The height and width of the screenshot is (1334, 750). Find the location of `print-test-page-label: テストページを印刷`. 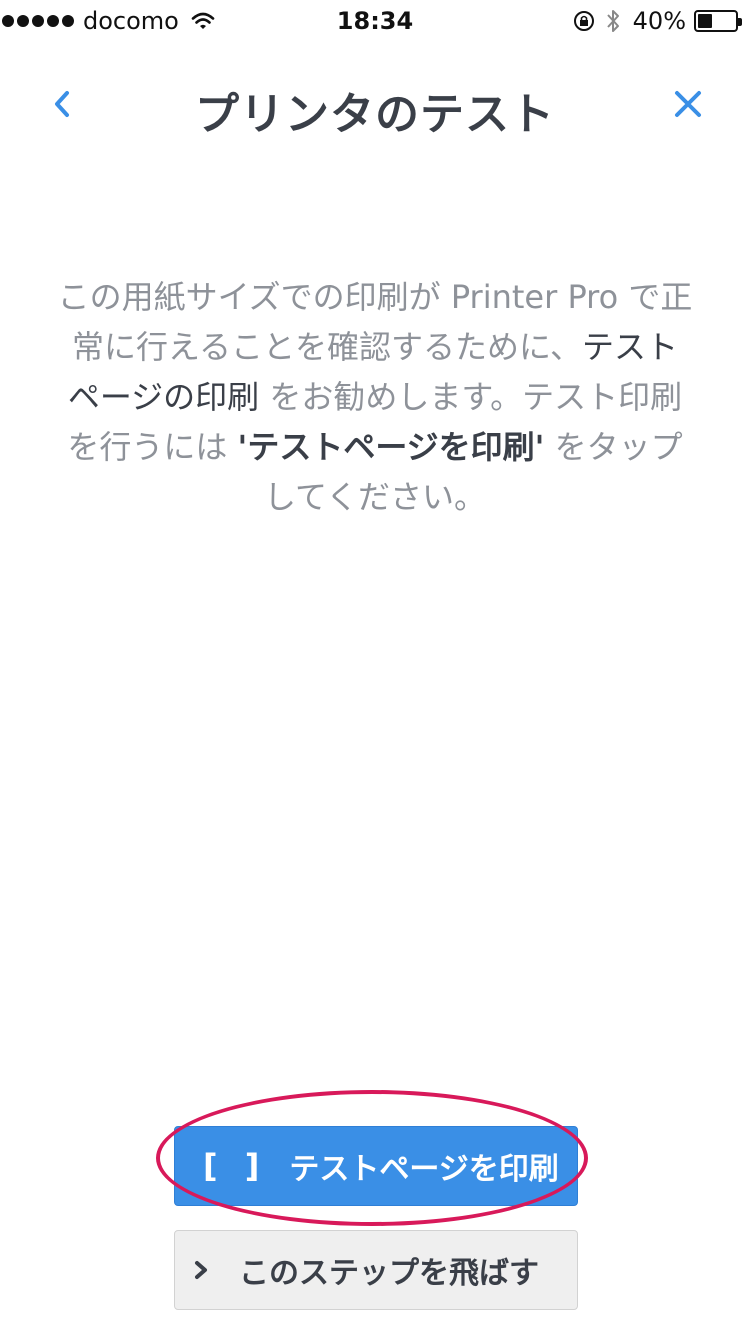

print-test-page-label: テストページを印刷 is located at coordinates (424, 1169).